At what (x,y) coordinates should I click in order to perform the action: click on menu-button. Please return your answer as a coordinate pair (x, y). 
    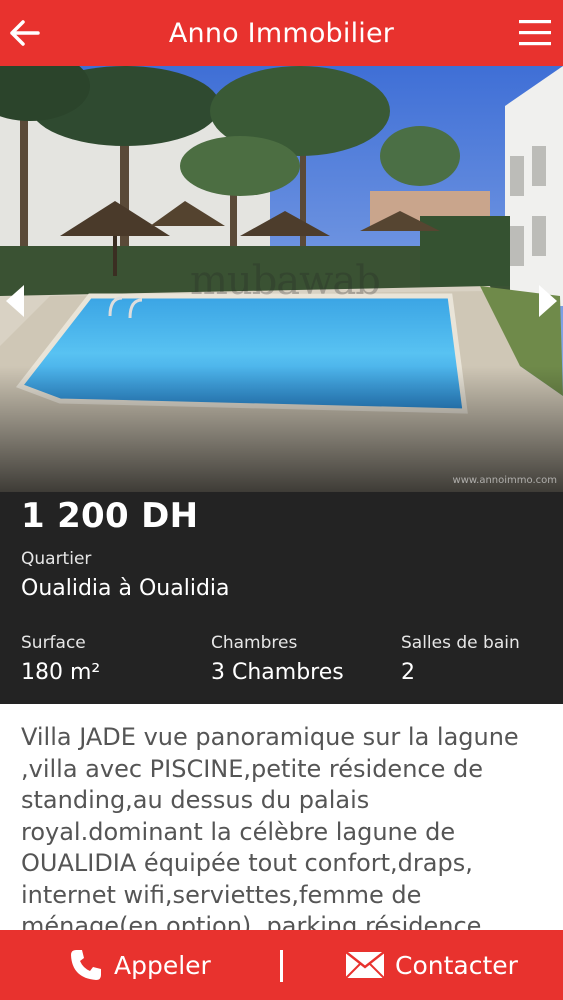
    Looking at the image, I should click on (535, 33).